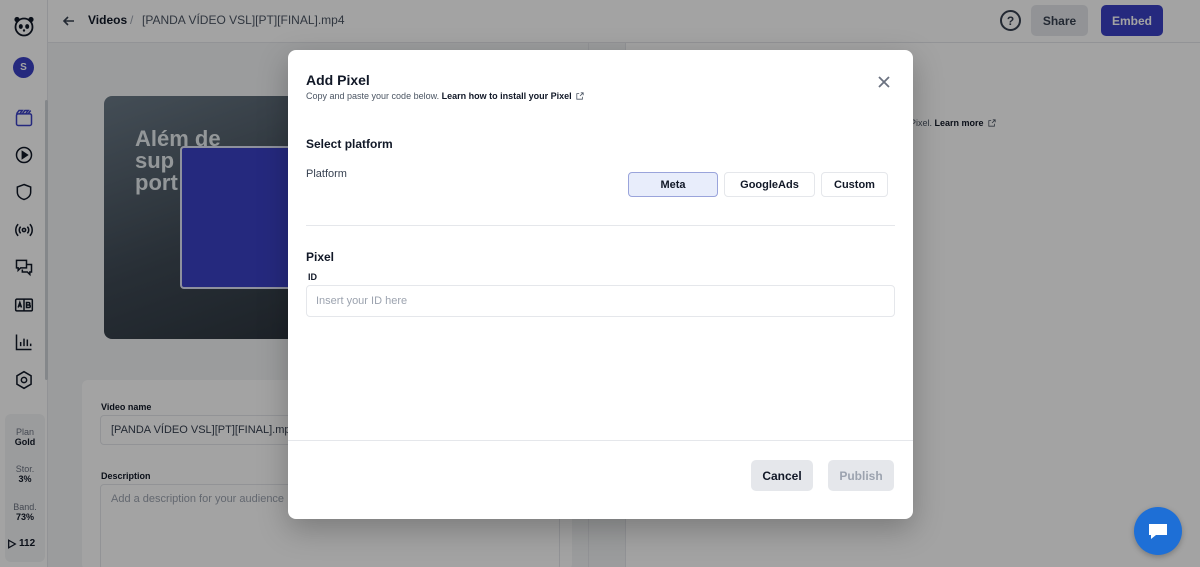 The image size is (1200, 567). What do you see at coordinates (320, 257) in the screenshot?
I see `pixel-heading: Pixel` at bounding box center [320, 257].